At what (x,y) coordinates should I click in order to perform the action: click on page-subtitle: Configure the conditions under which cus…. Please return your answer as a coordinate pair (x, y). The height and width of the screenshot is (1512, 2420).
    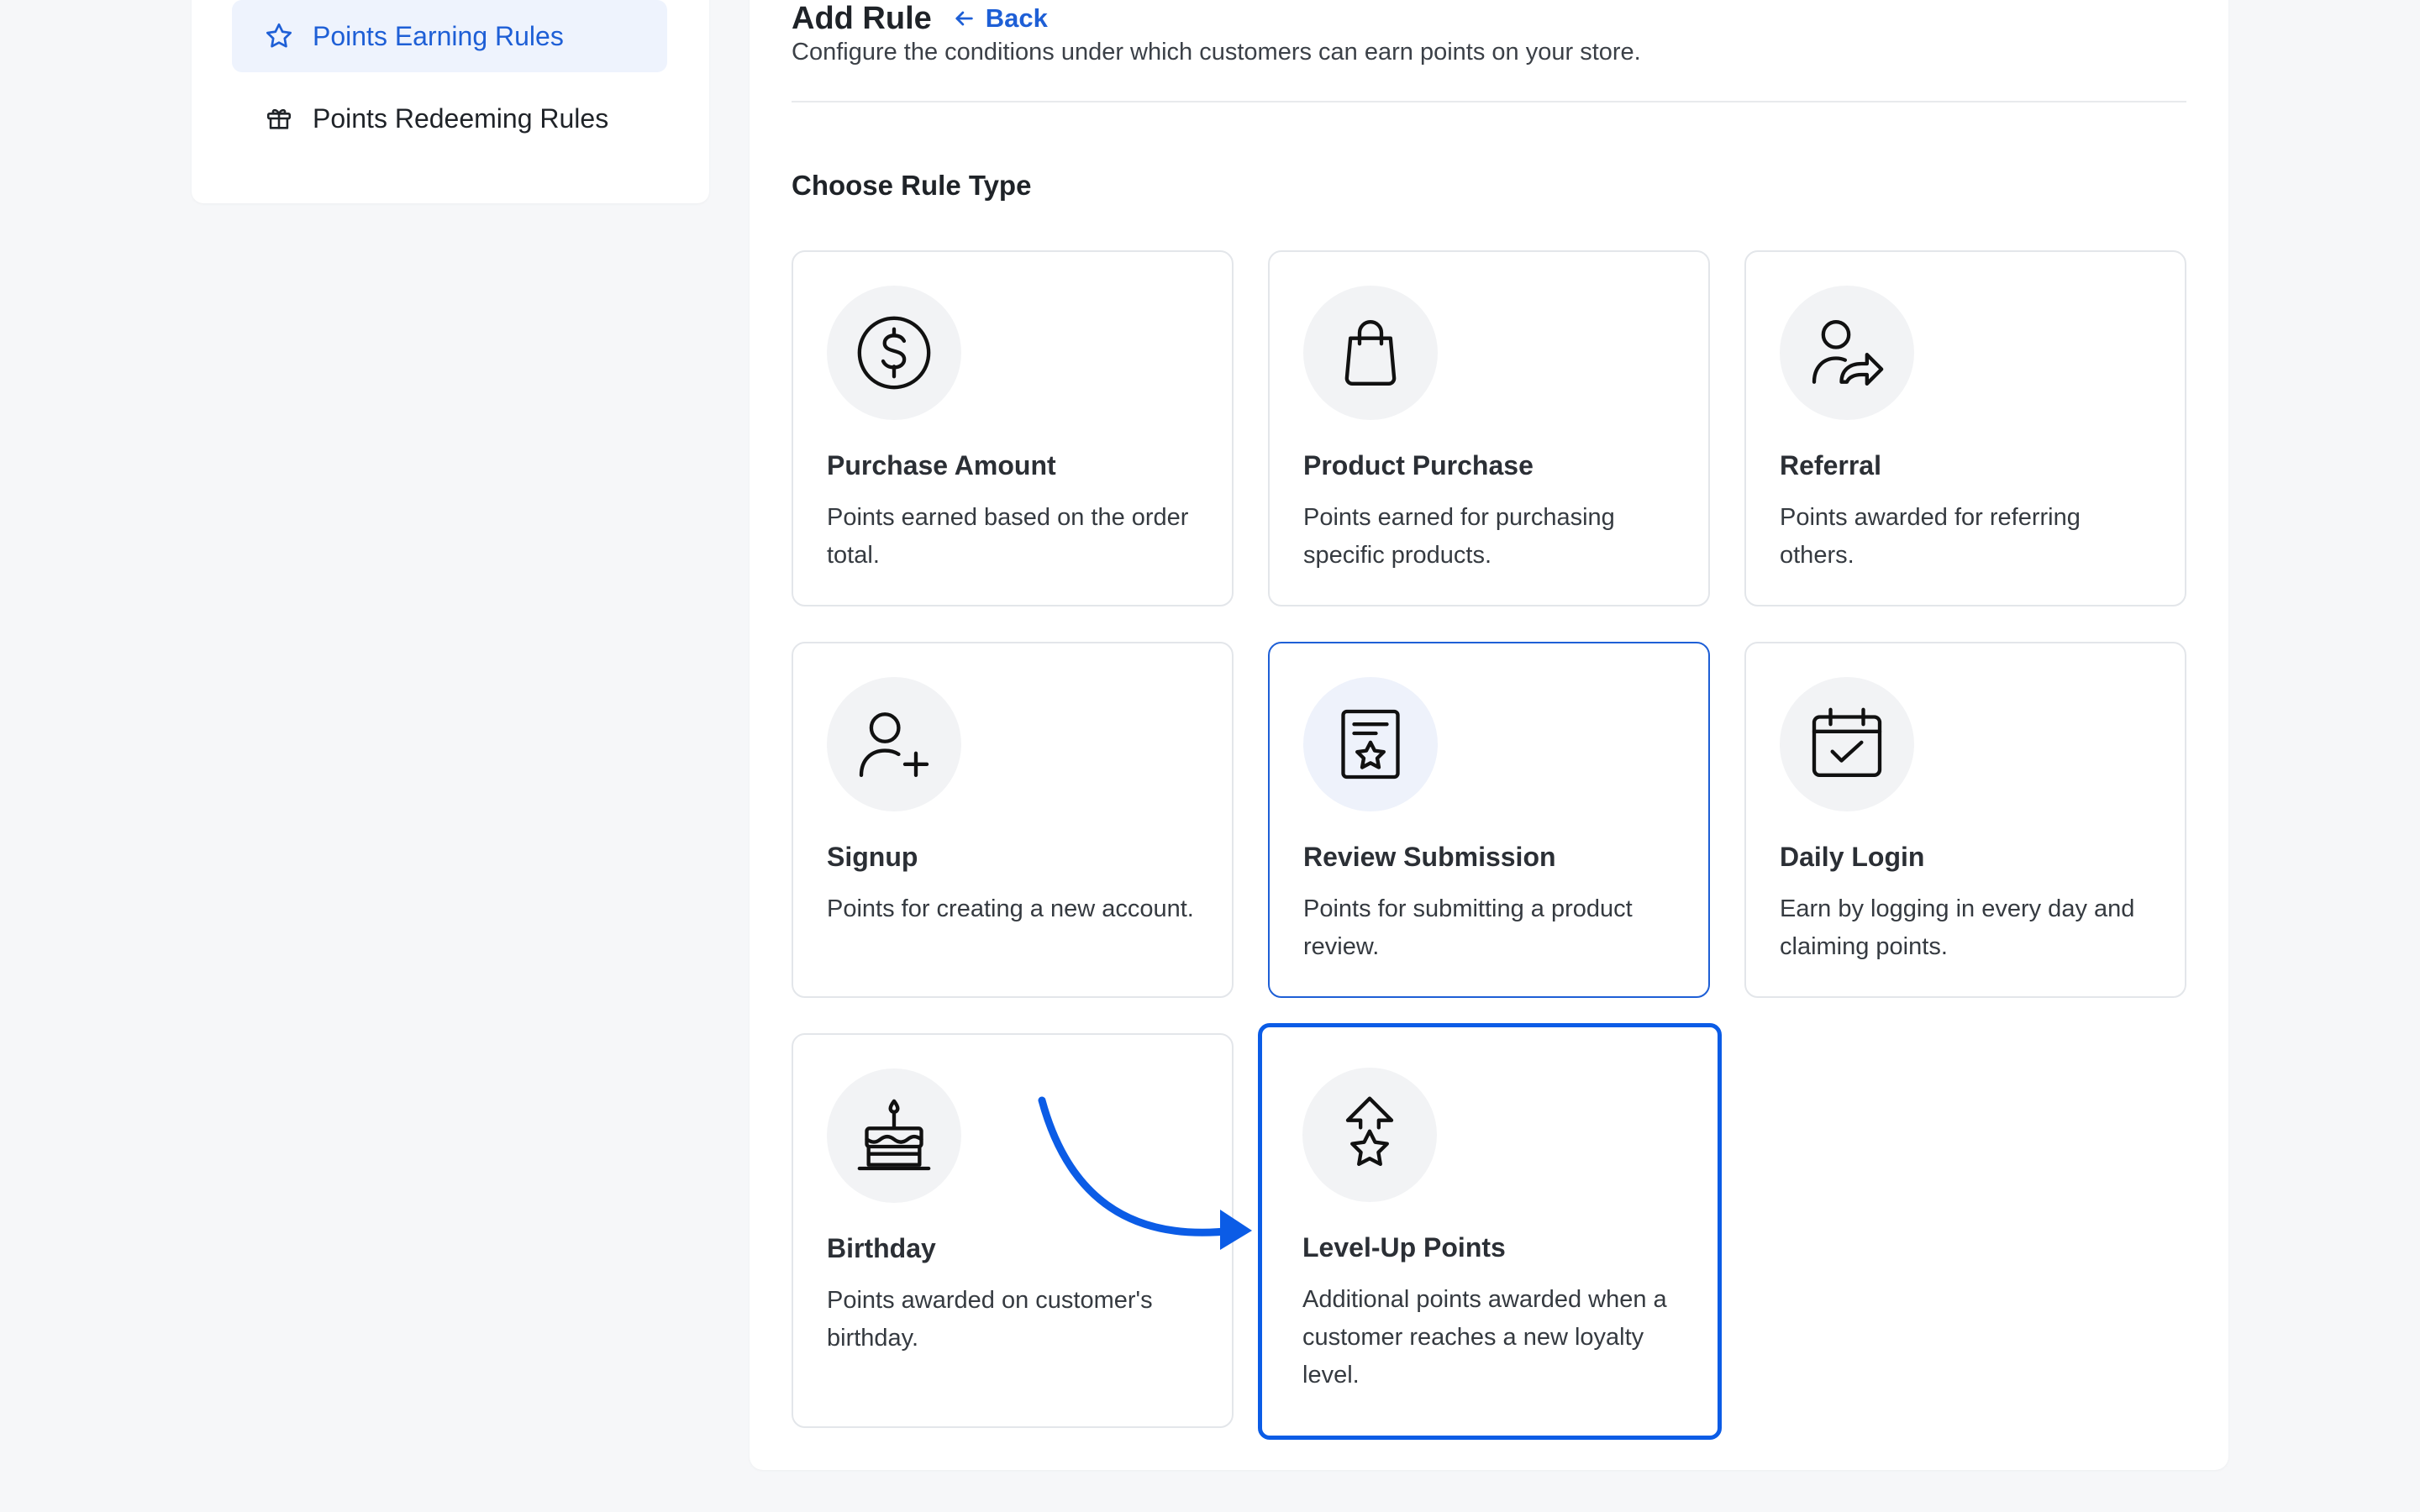
    Looking at the image, I should click on (1216, 52).